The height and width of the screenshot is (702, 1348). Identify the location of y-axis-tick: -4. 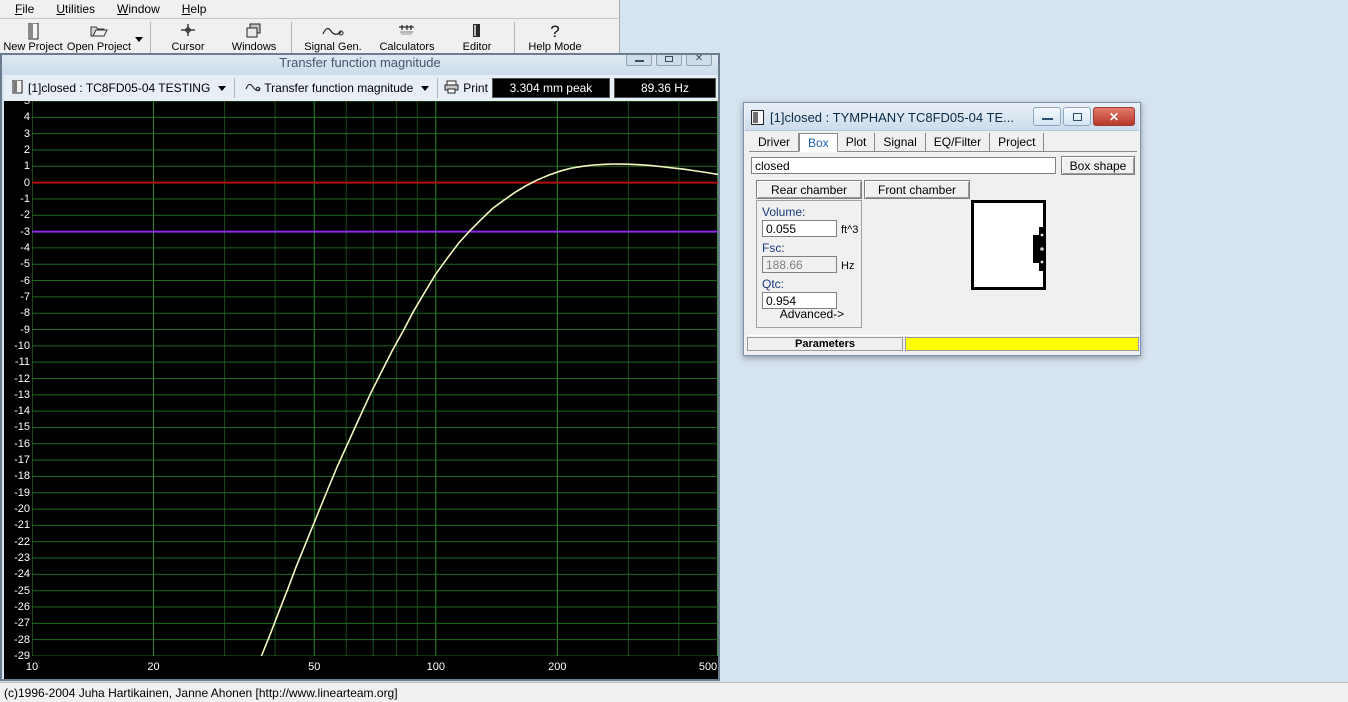
(25, 247).